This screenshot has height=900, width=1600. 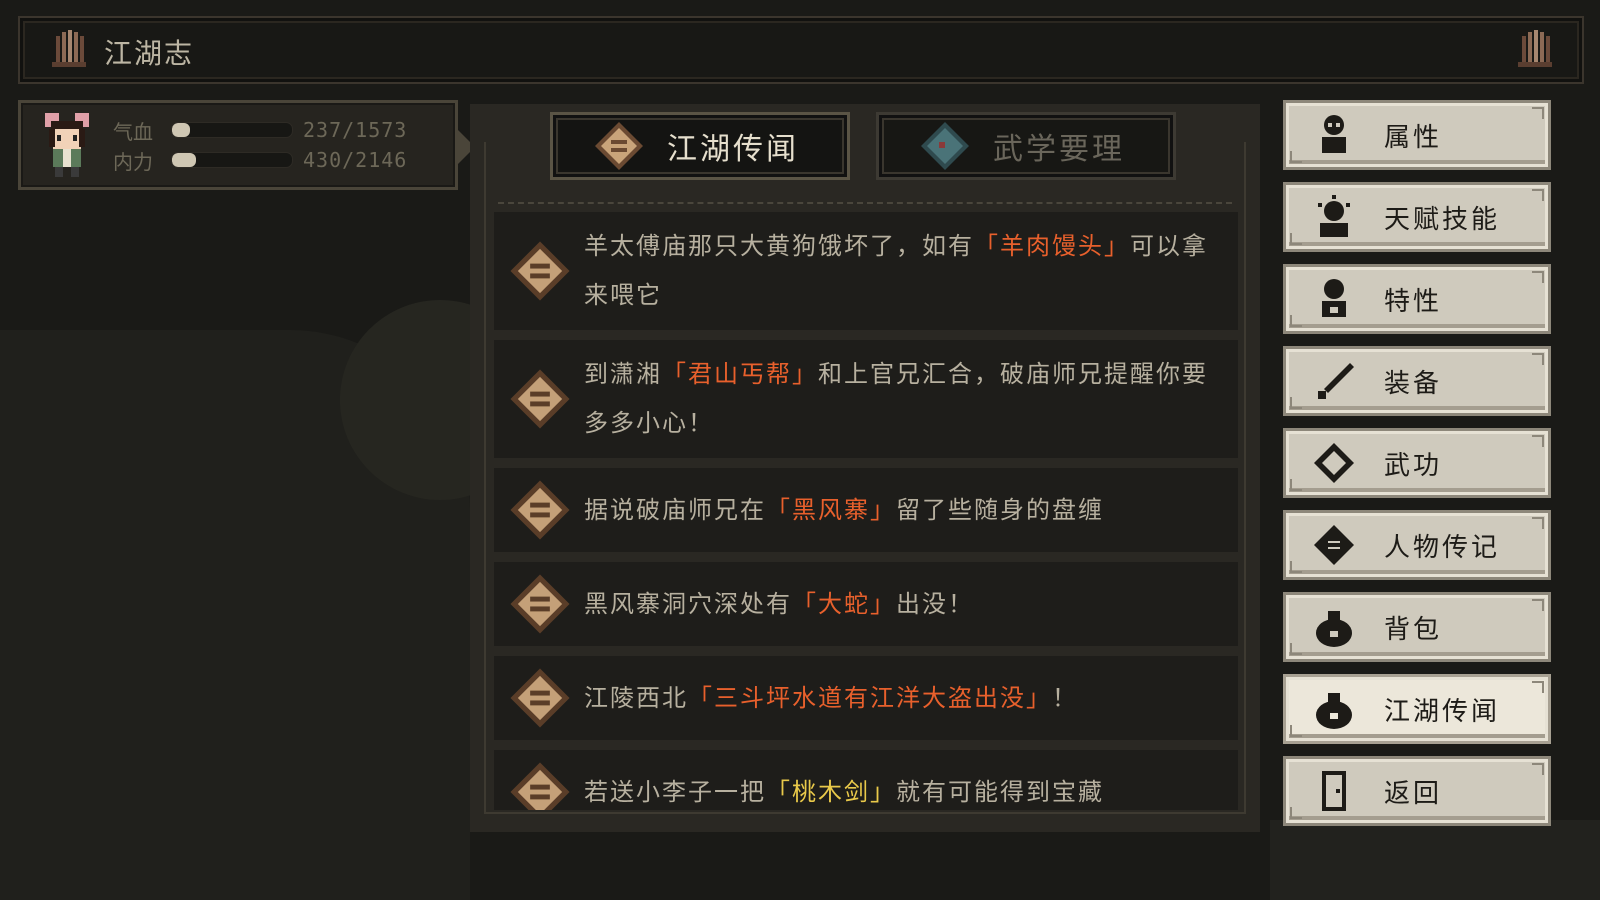 What do you see at coordinates (1334, 463) in the screenshot?
I see `martial-book-icon` at bounding box center [1334, 463].